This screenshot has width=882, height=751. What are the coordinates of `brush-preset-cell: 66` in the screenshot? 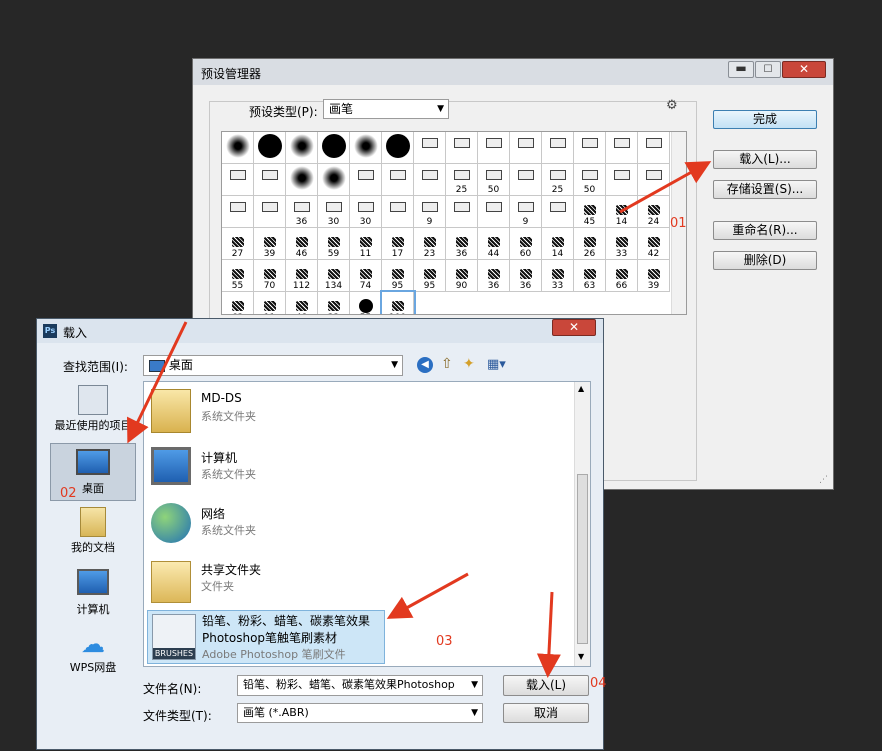 It's located at (622, 276).